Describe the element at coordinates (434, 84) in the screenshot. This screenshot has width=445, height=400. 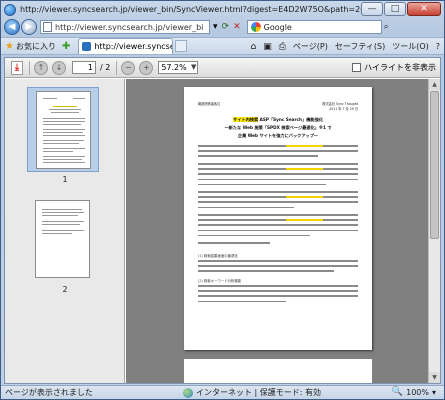
I see `scroll-up-icon: ▲` at that location.